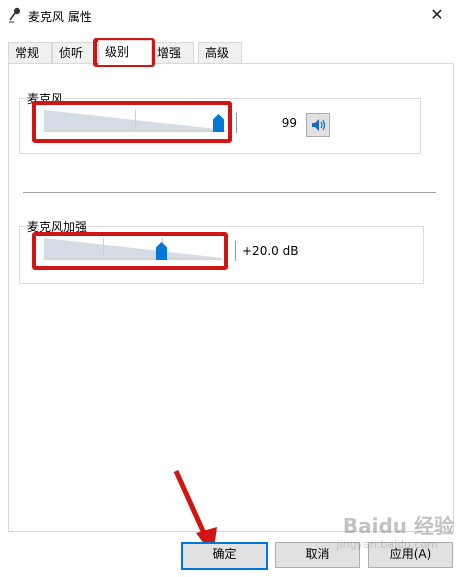  I want to click on speaker-icon, so click(319, 125).